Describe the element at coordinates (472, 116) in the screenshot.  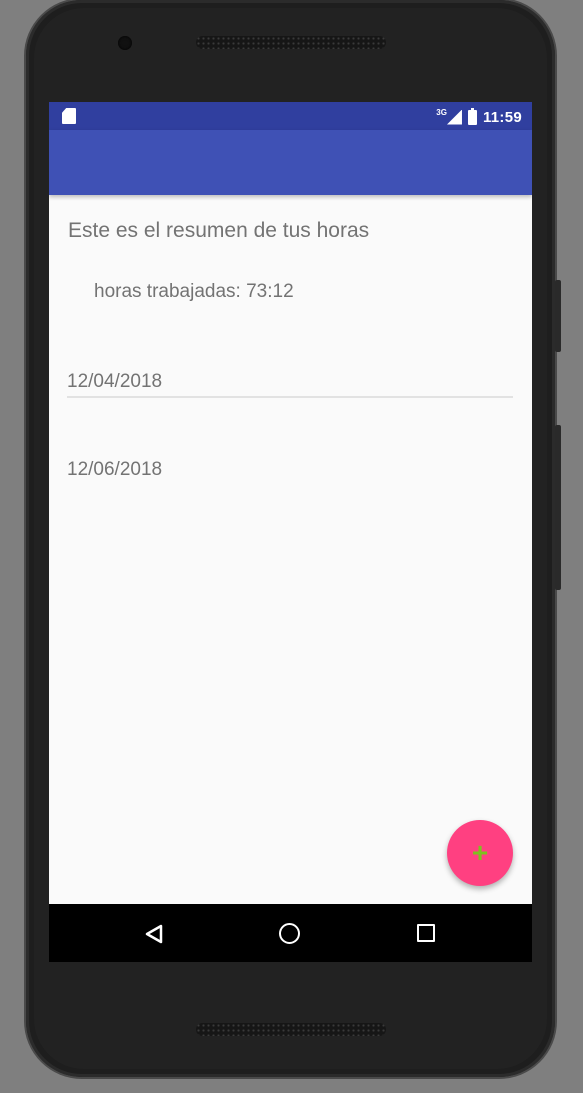
I see `battery-charging-icon` at that location.